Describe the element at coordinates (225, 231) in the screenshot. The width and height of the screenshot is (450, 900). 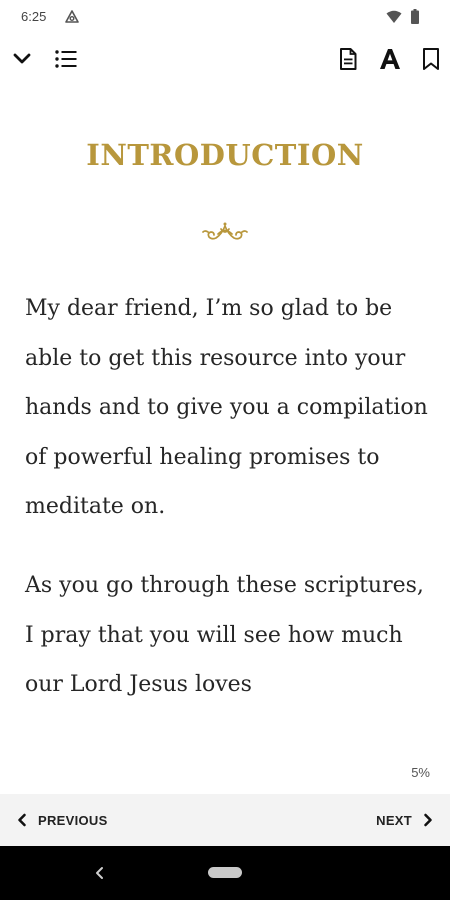
I see `flourish-ornament-icon` at that location.